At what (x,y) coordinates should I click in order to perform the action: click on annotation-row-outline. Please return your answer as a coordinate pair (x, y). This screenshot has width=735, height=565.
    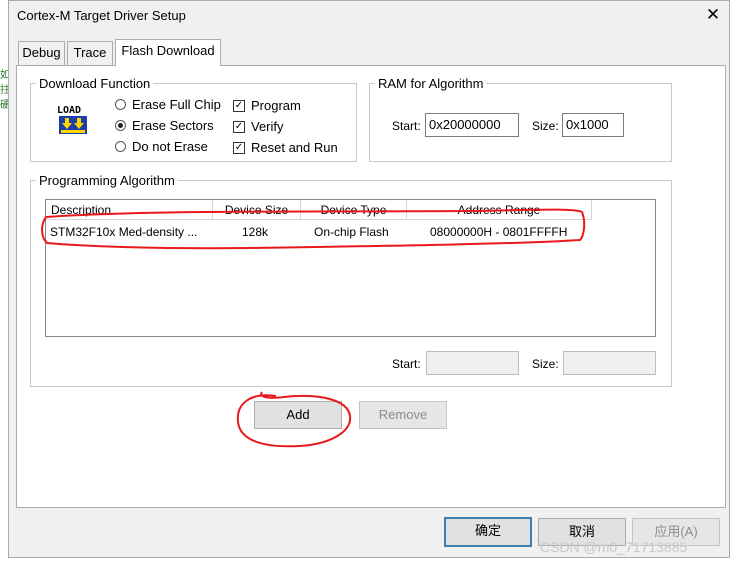
    Looking at the image, I should click on (313, 229).